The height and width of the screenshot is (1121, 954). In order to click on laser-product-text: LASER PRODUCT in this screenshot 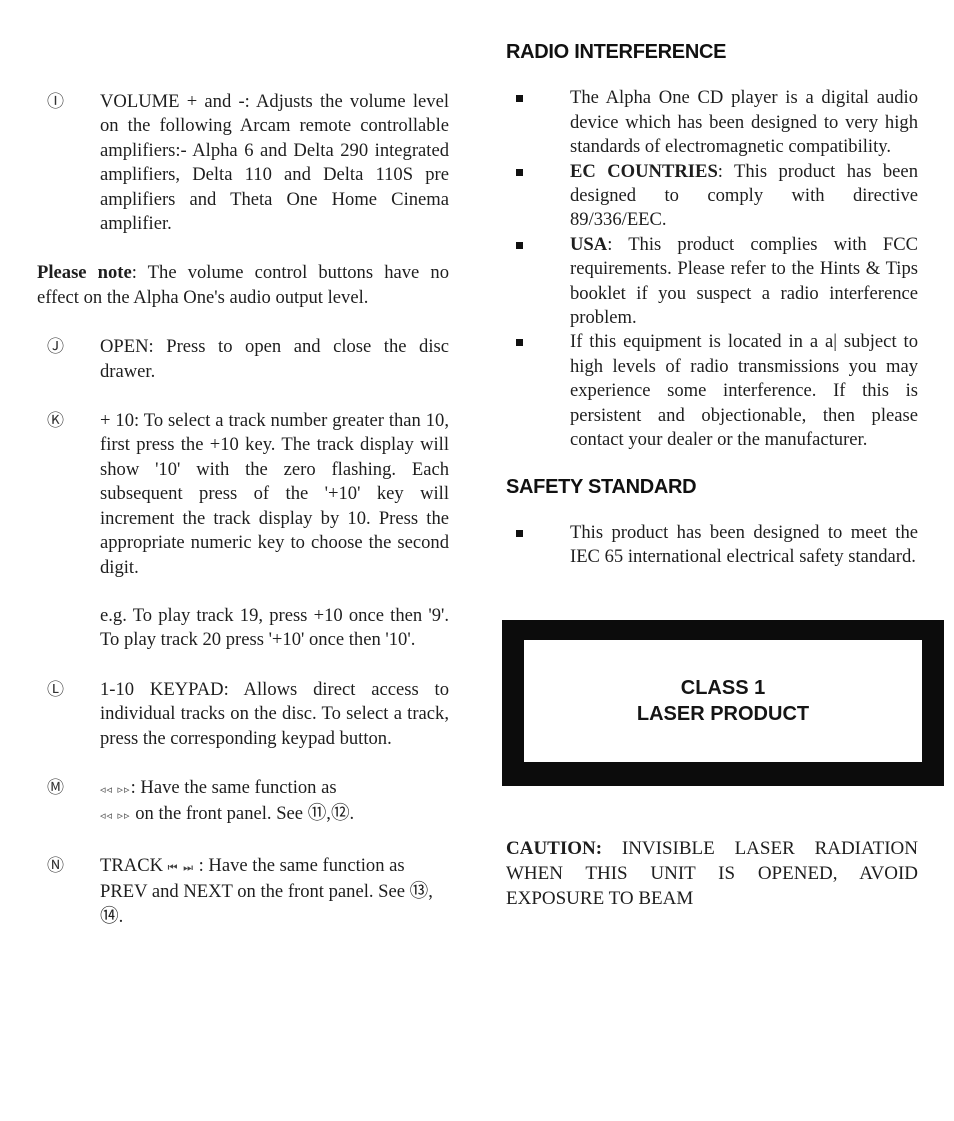, I will do `click(723, 713)`.